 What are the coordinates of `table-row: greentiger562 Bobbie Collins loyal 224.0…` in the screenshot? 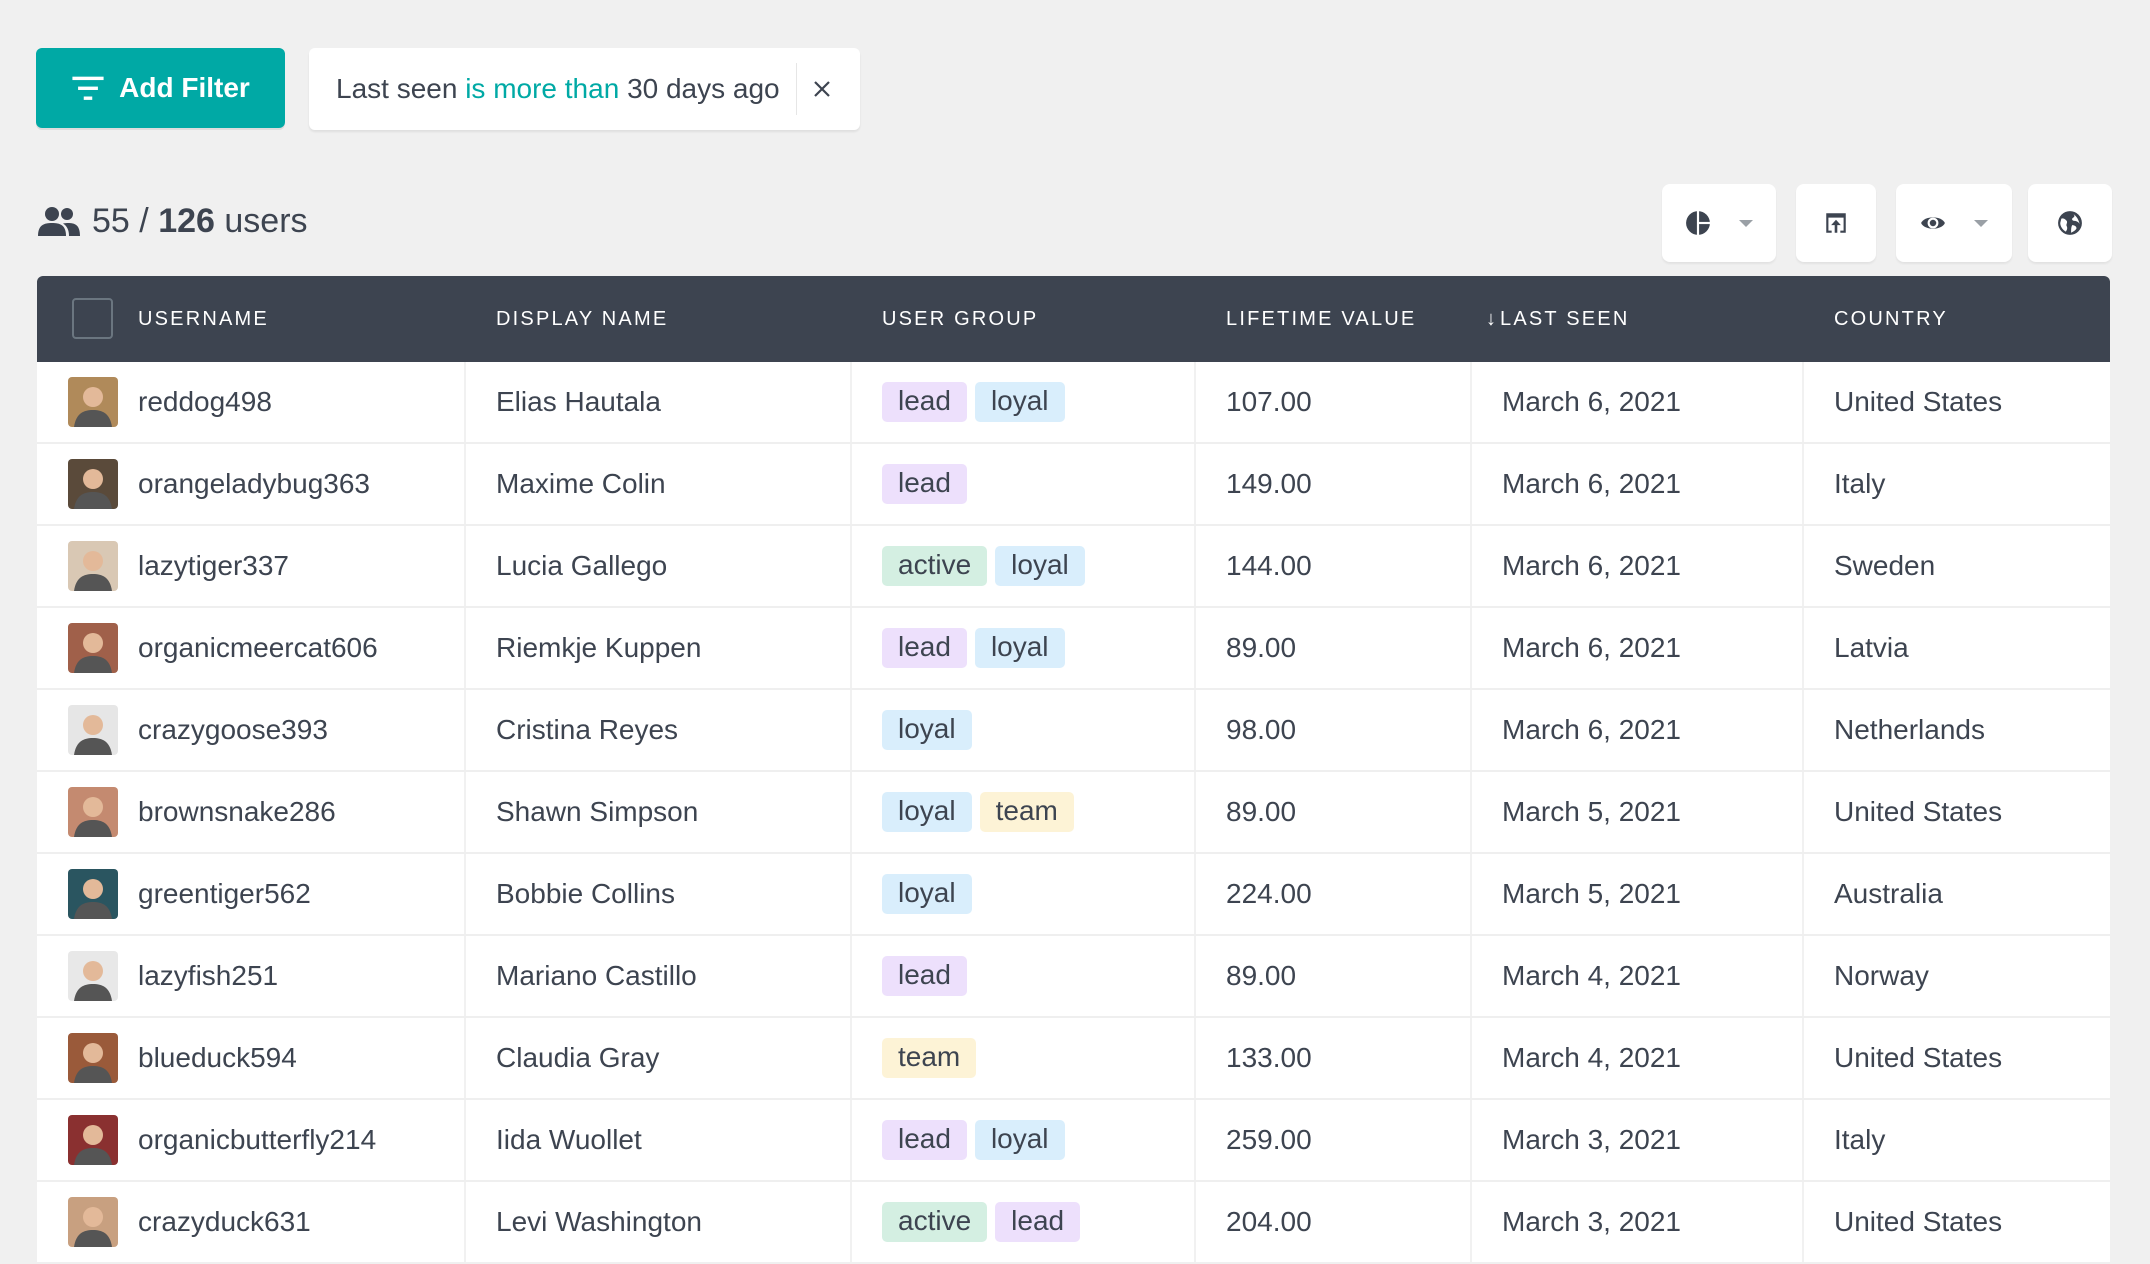 It's located at (1073, 893).